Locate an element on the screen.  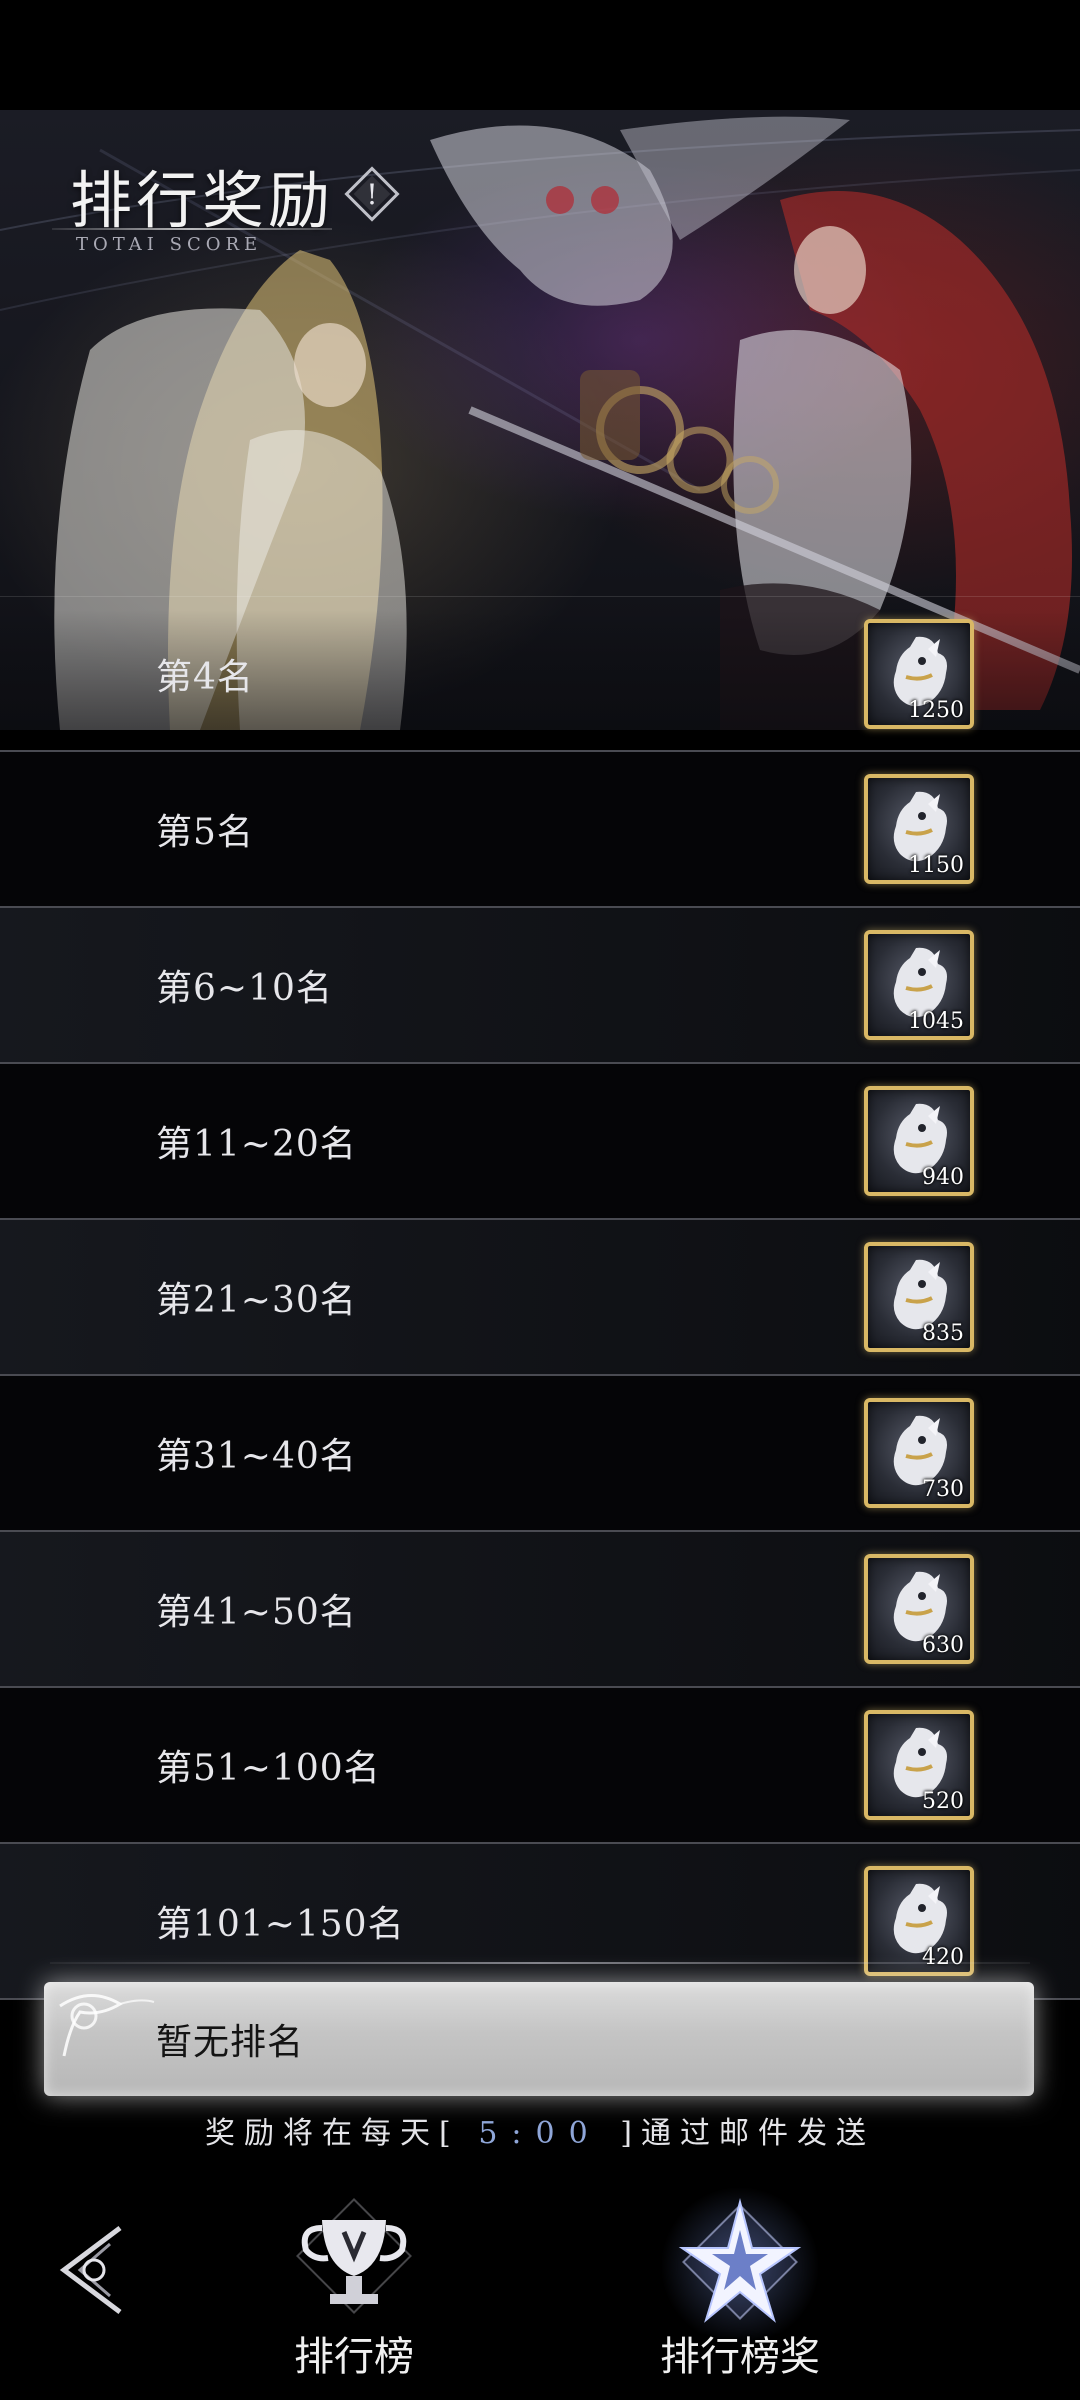
status-area is located at coordinates (540, 55).